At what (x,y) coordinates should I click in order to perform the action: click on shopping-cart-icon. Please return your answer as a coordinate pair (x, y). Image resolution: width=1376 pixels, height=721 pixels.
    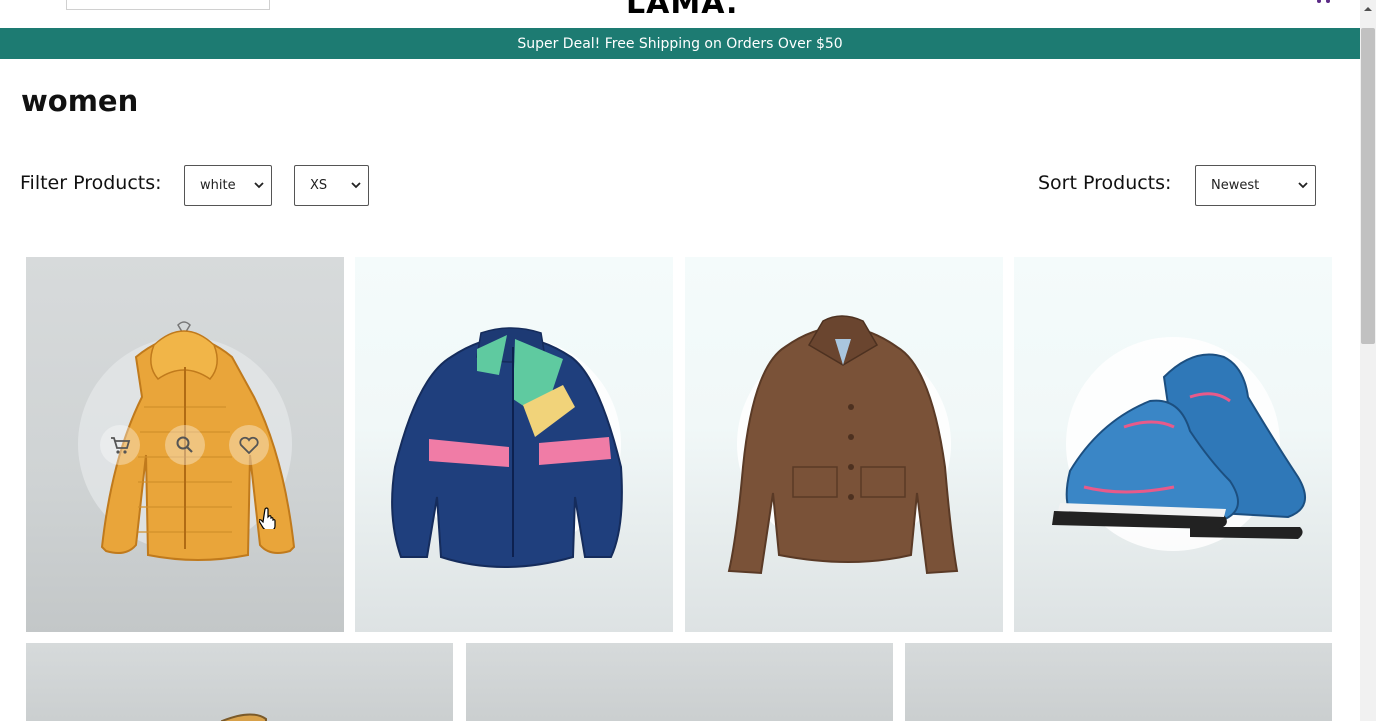
    Looking at the image, I should click on (1324, 3).